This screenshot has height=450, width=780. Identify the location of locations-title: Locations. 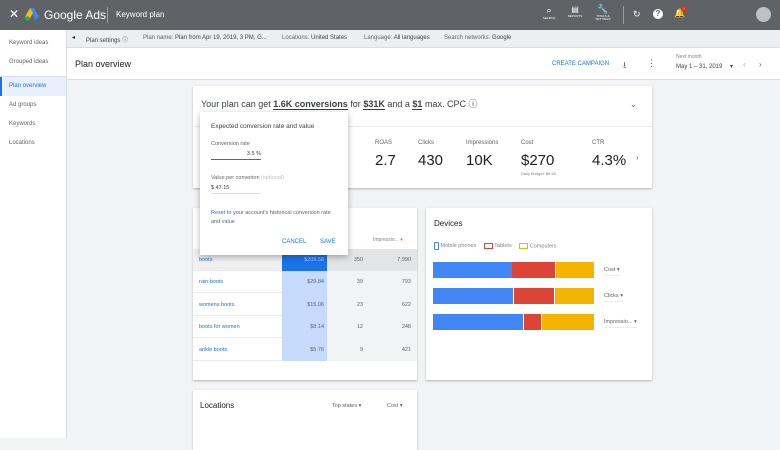
(217, 405).